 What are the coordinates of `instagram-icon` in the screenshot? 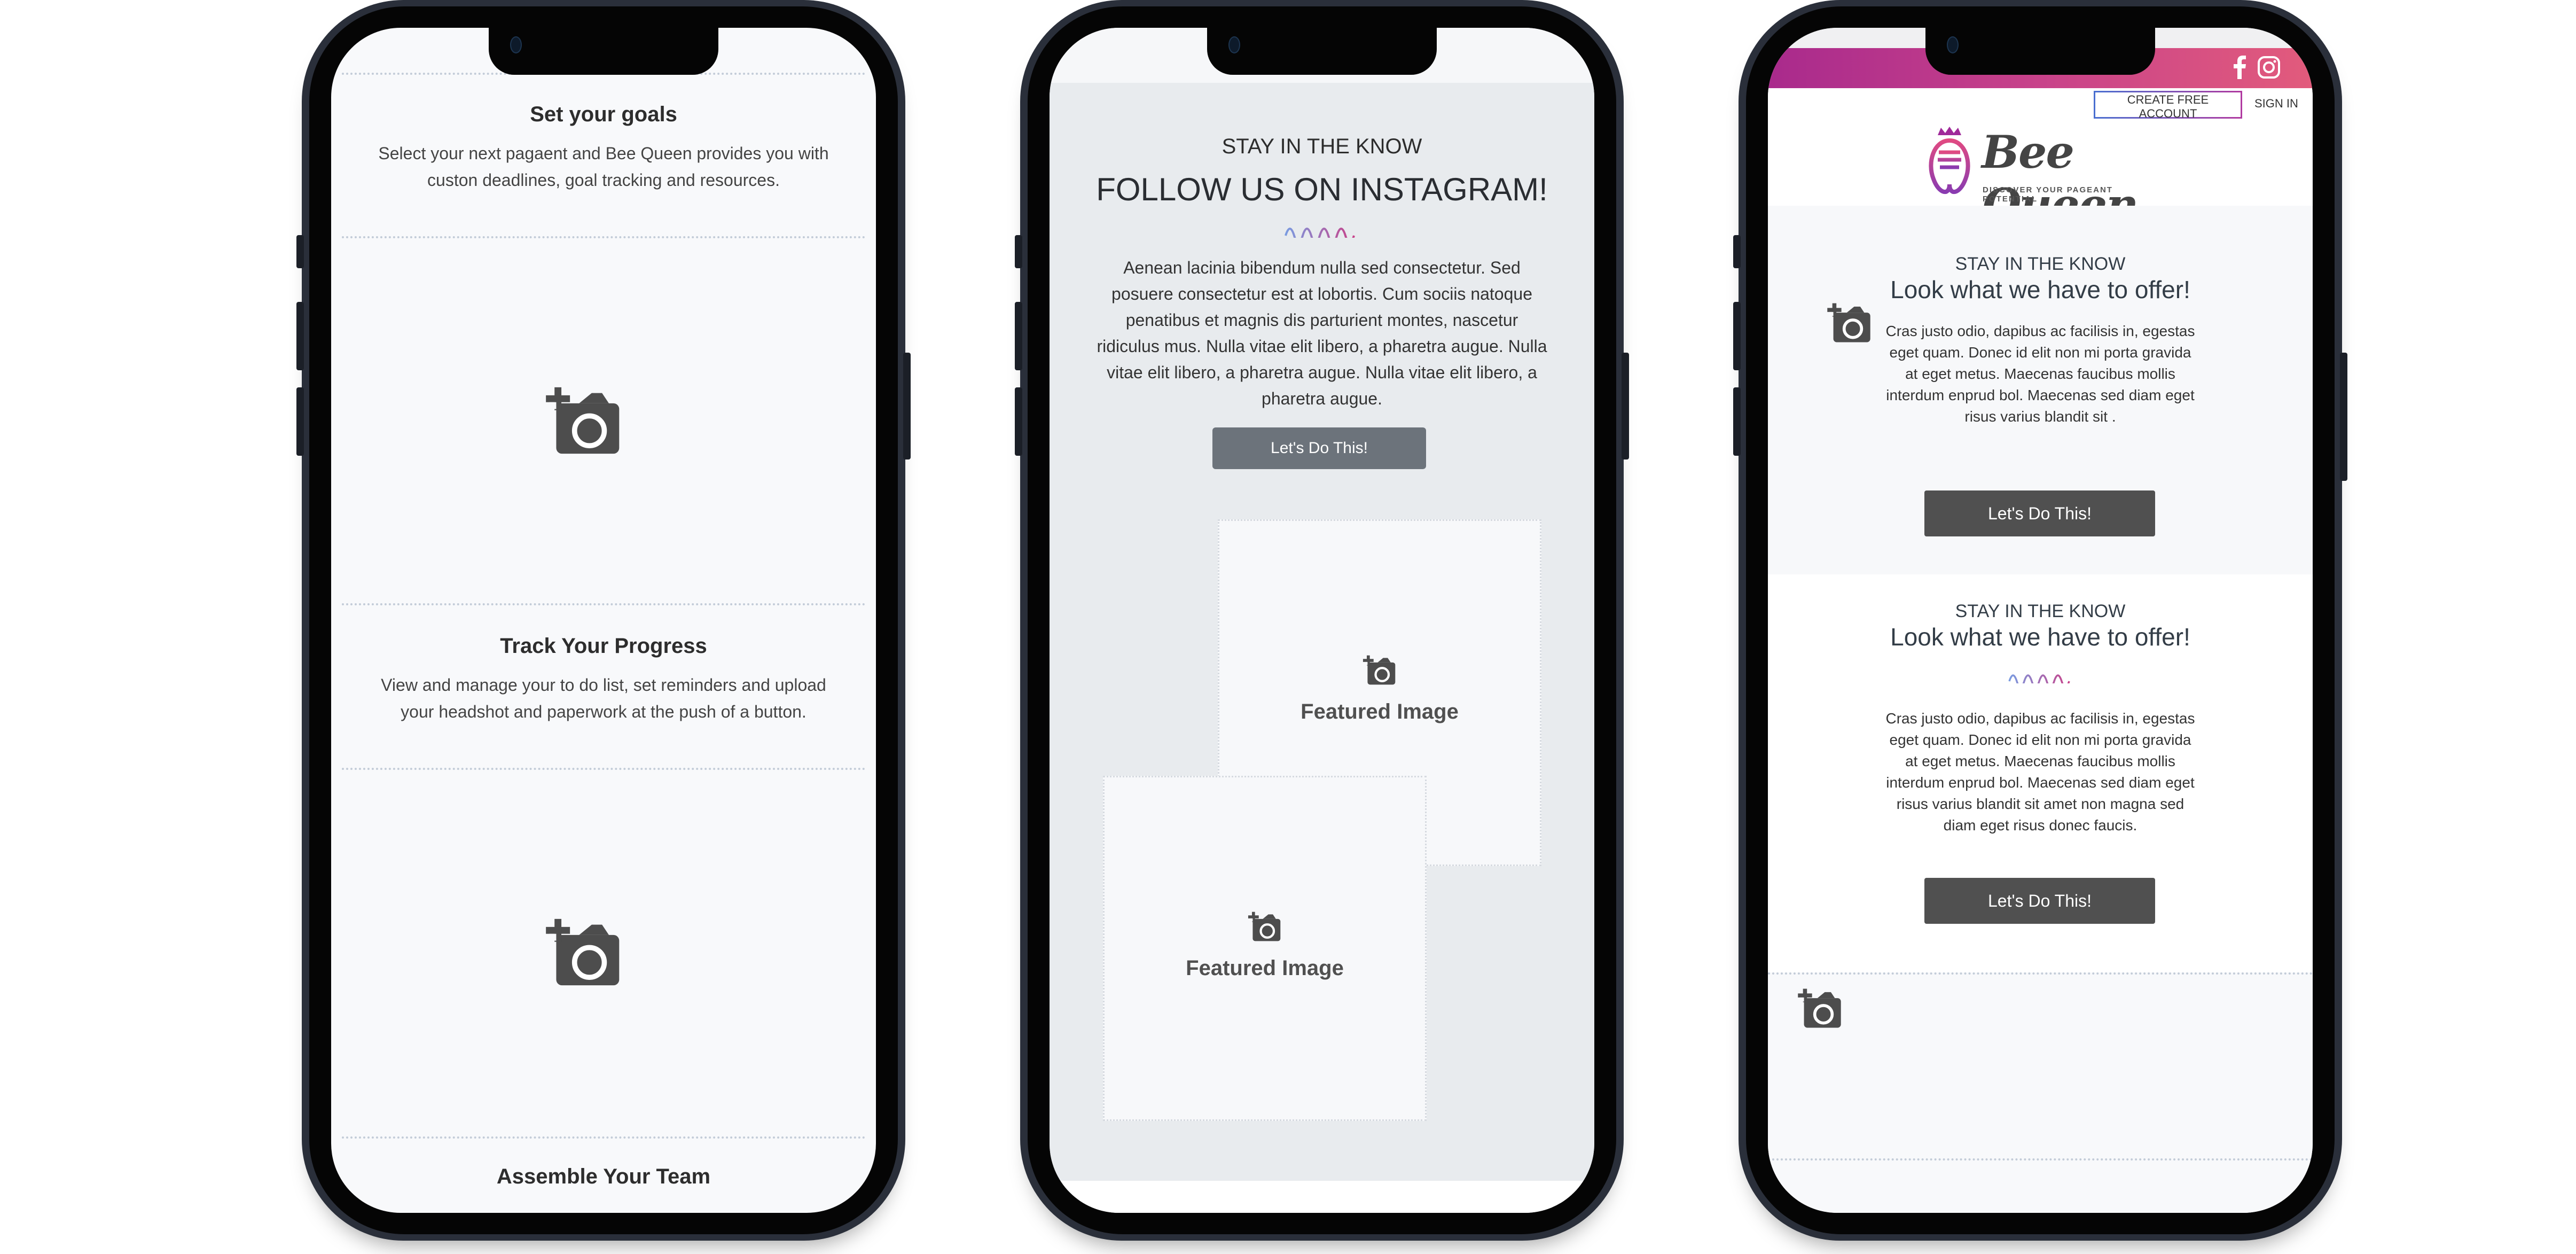 It's located at (2269, 67).